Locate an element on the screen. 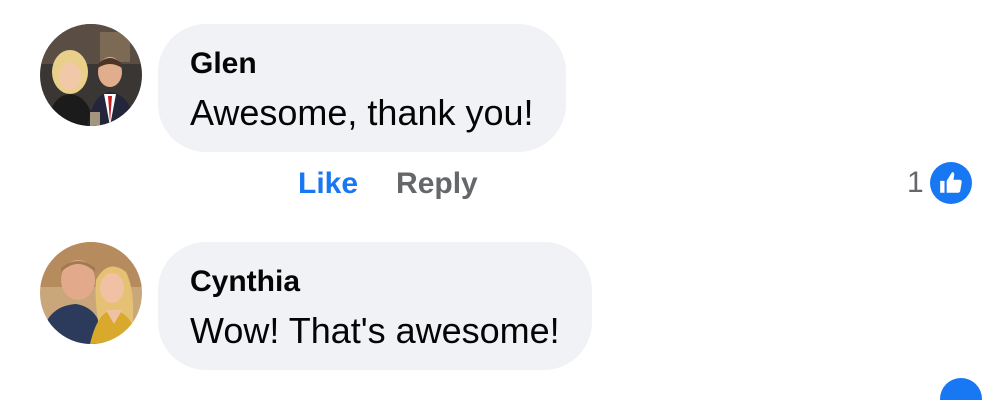 Image resolution: width=1000 pixels, height=400 pixels. comment-text: Awesome, thank you! is located at coordinates (362, 112).